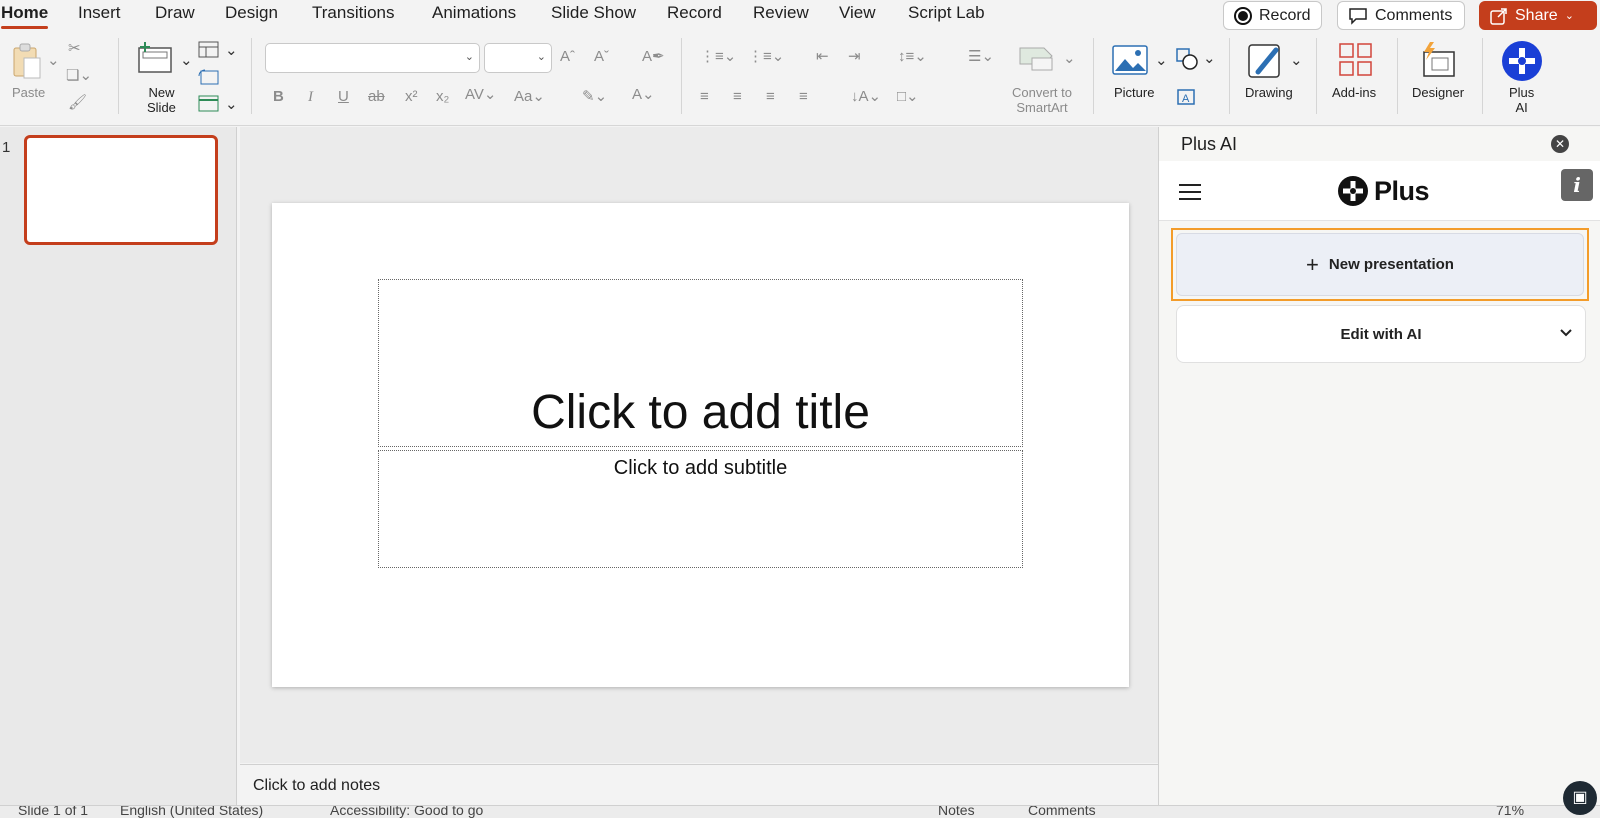  I want to click on paste-icon, so click(26, 62).